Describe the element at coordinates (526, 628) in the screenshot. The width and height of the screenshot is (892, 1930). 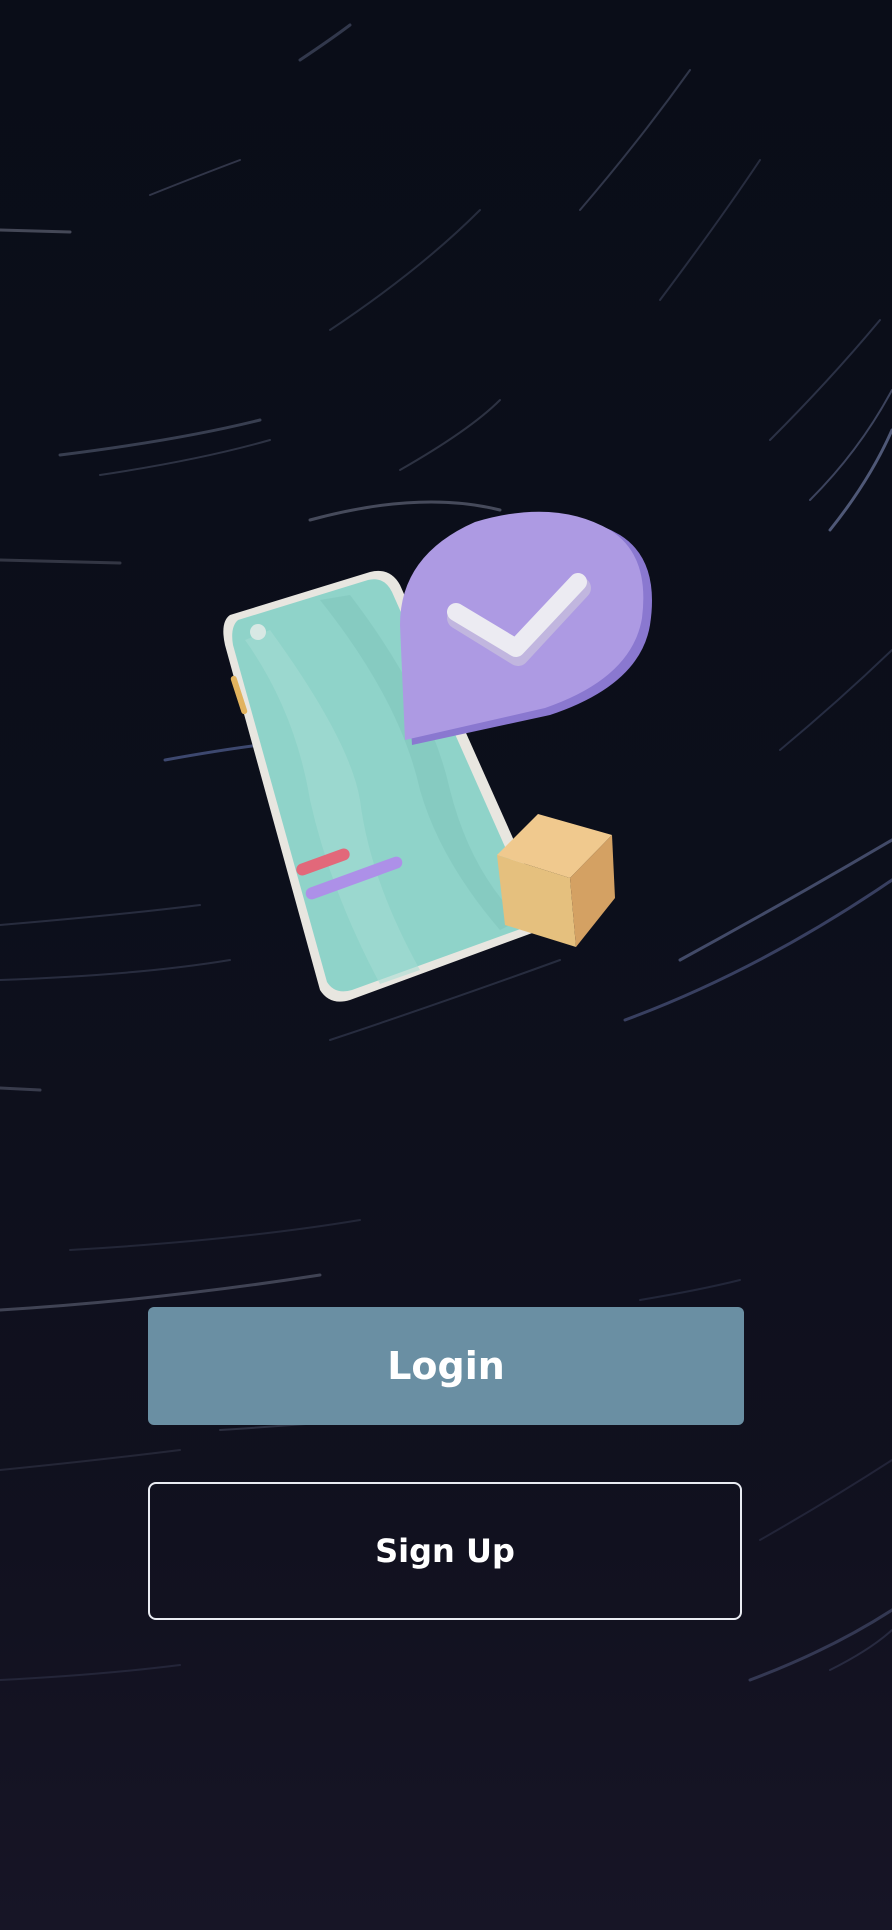
I see `checkmark-bubble-icon` at that location.